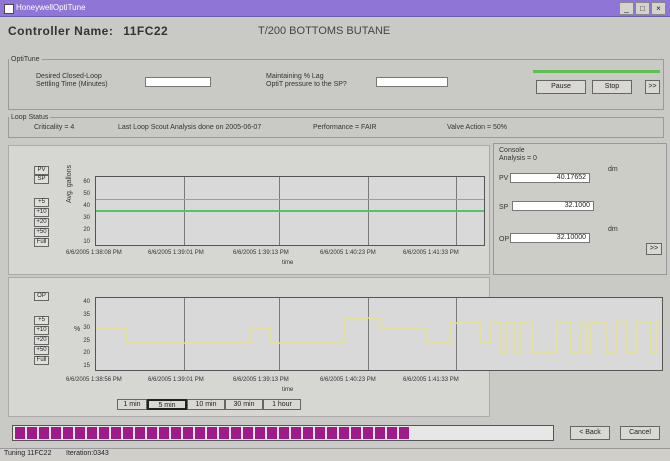 The height and width of the screenshot is (461, 670). I want to click on top-zoom-full: Full, so click(41, 242).